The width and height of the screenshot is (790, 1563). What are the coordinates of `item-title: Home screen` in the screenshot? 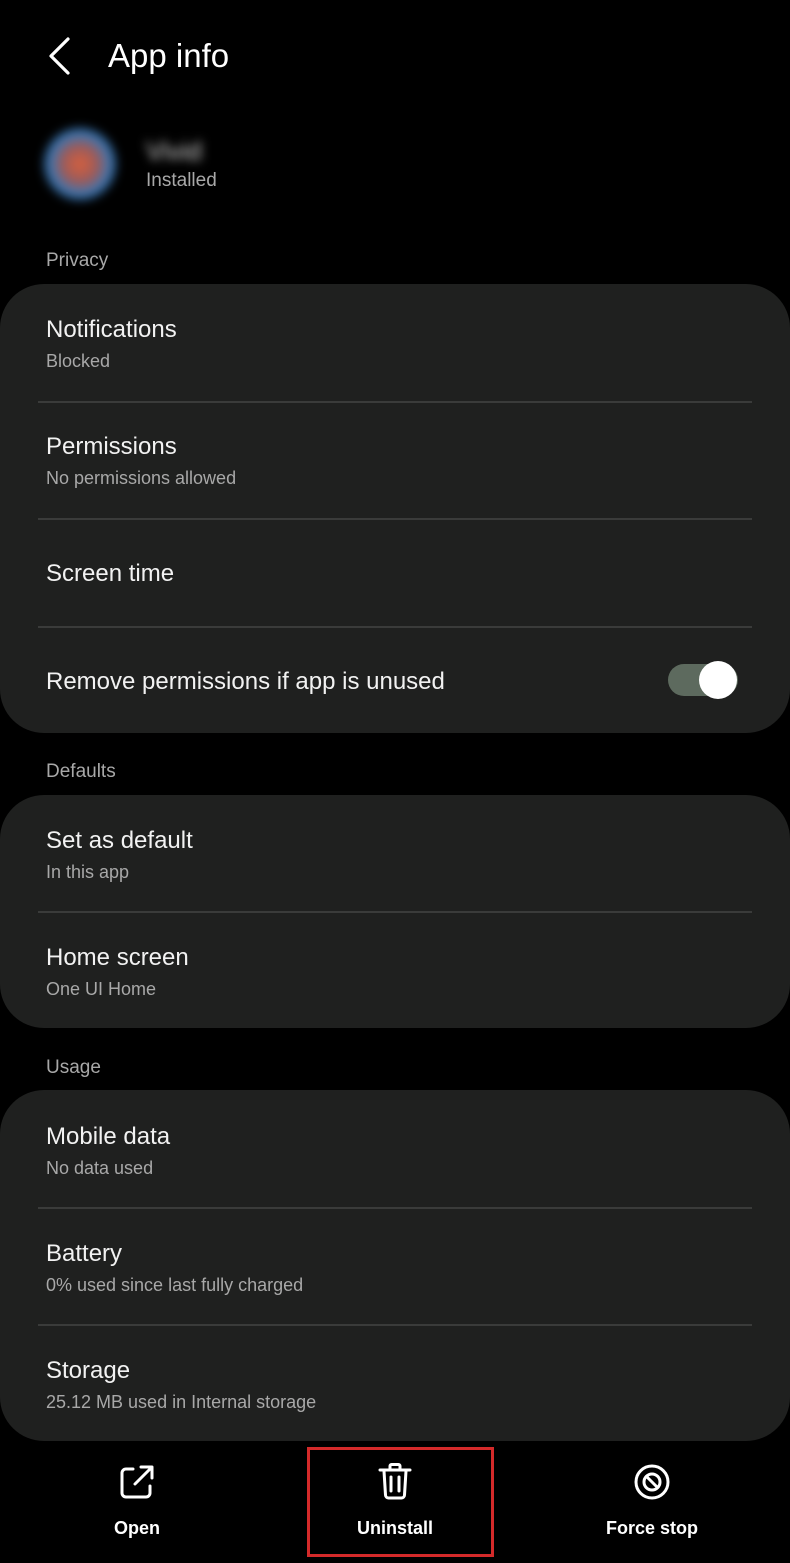 It's located at (117, 957).